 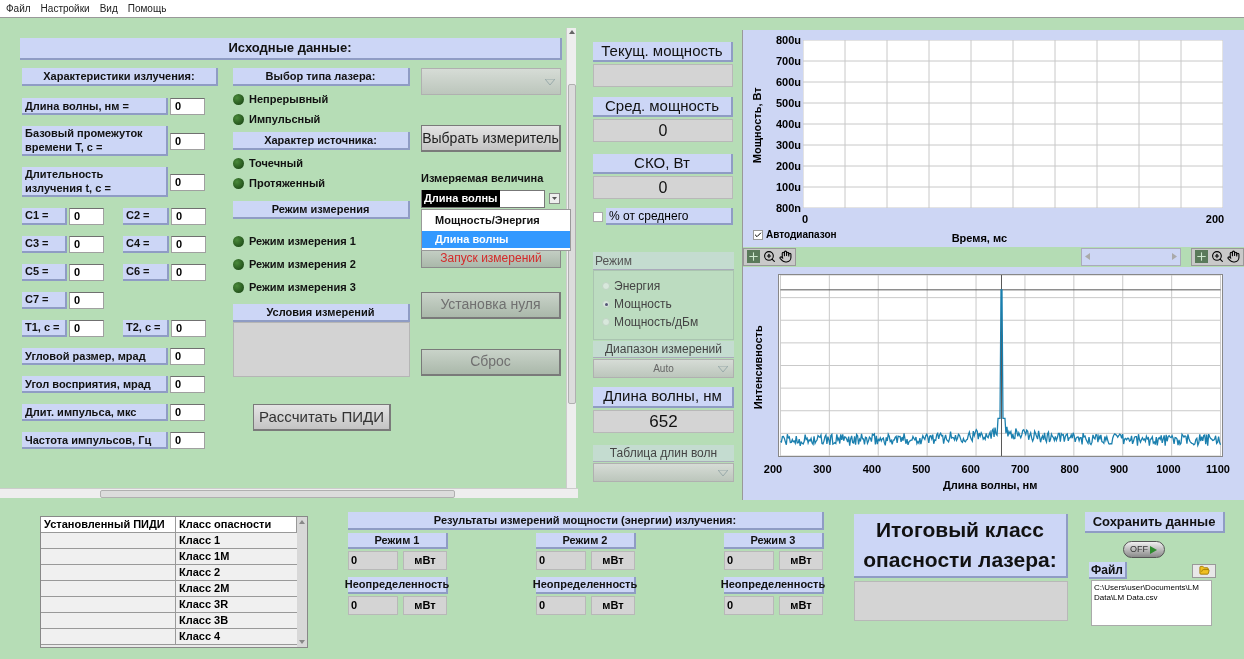 What do you see at coordinates (586, 541) in the screenshot?
I see `mode-label: Режим 2` at bounding box center [586, 541].